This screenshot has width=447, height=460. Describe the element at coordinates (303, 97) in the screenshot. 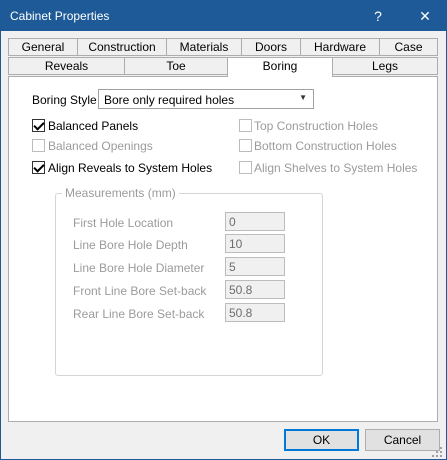

I see `chevron-down-icon: ▼` at that location.